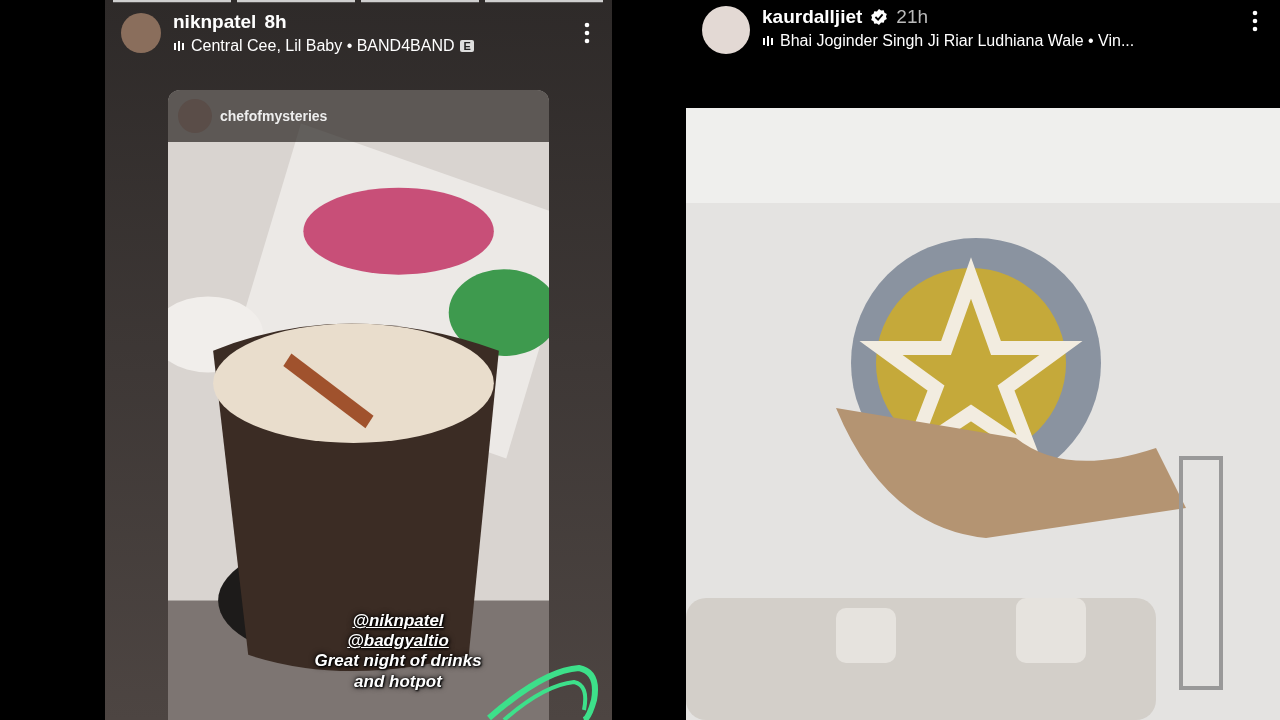  Describe the element at coordinates (398, 641) in the screenshot. I see `mention-link: @badgyaltio` at that location.